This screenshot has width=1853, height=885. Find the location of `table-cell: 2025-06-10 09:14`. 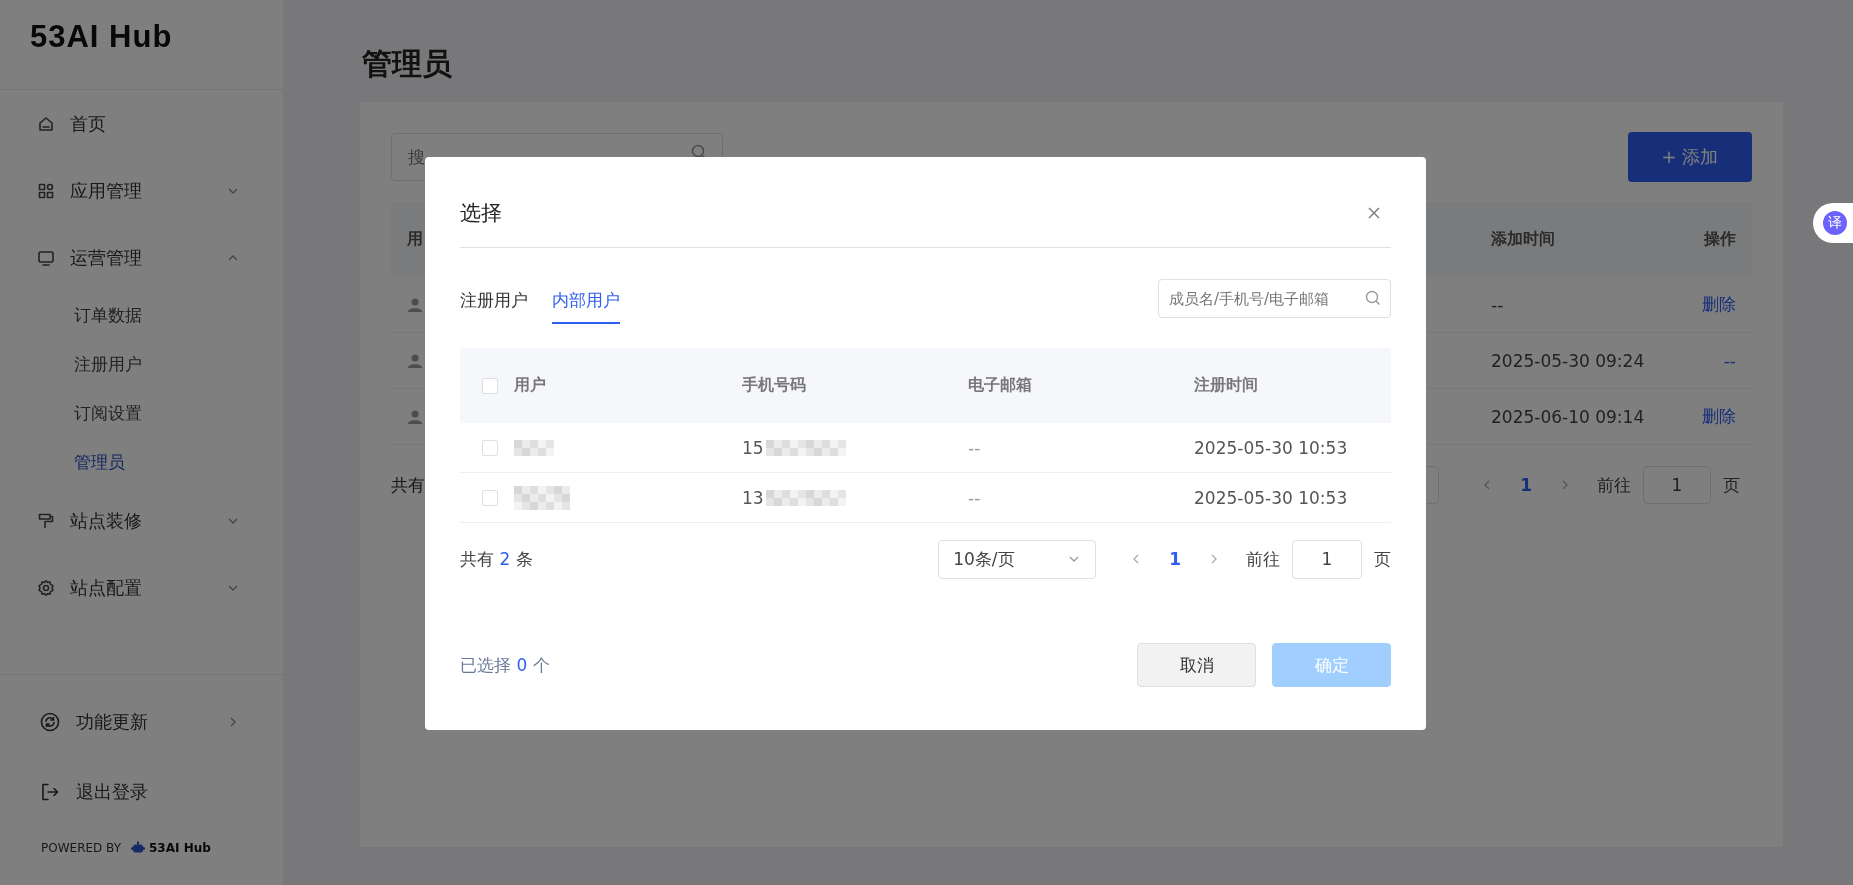

table-cell: 2025-06-10 09:14 is located at coordinates (1582, 417).